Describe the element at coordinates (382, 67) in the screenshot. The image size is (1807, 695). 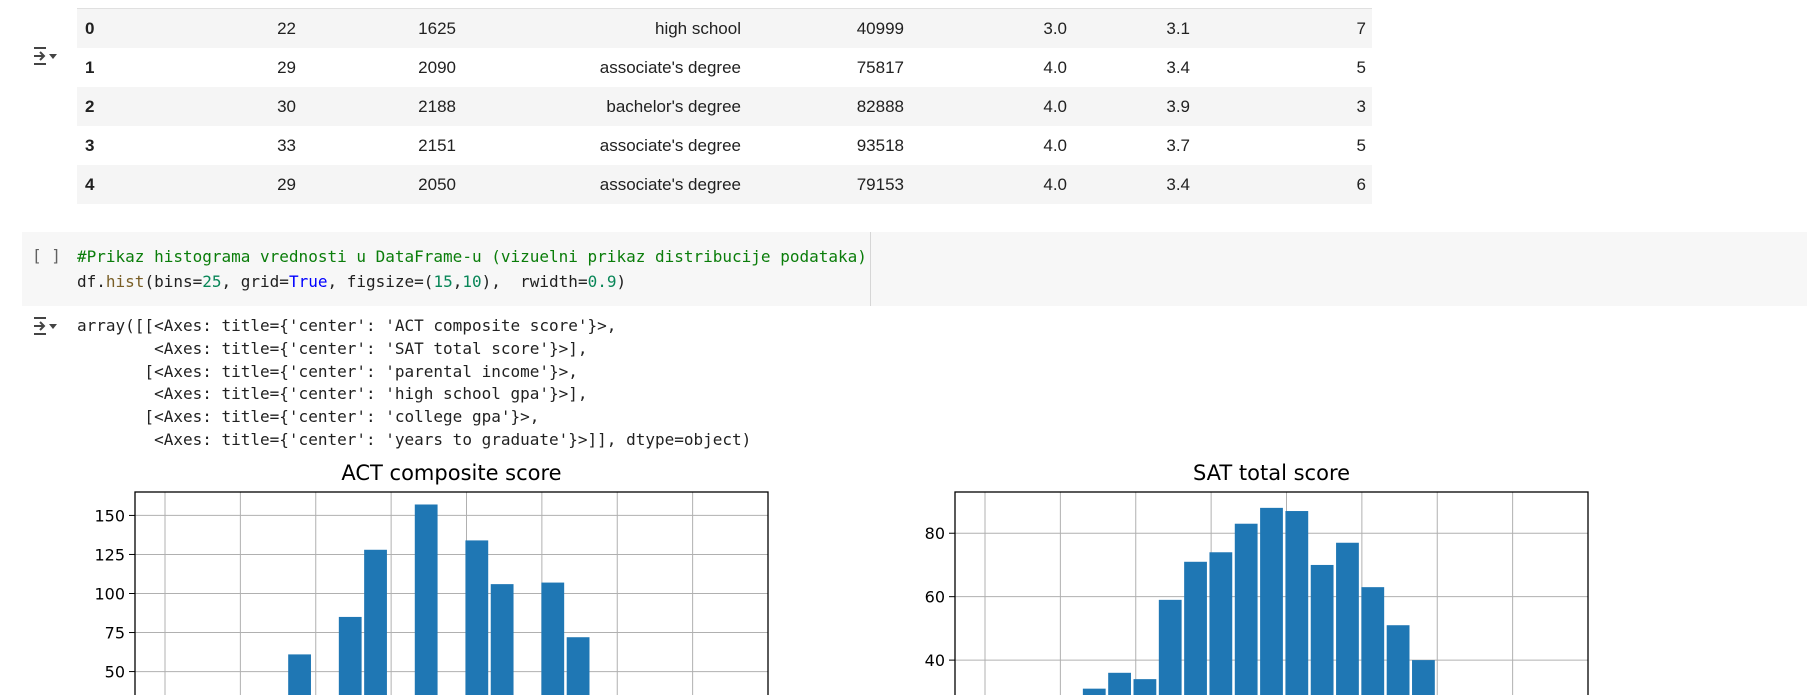
I see `cell-sat: 2090` at that location.